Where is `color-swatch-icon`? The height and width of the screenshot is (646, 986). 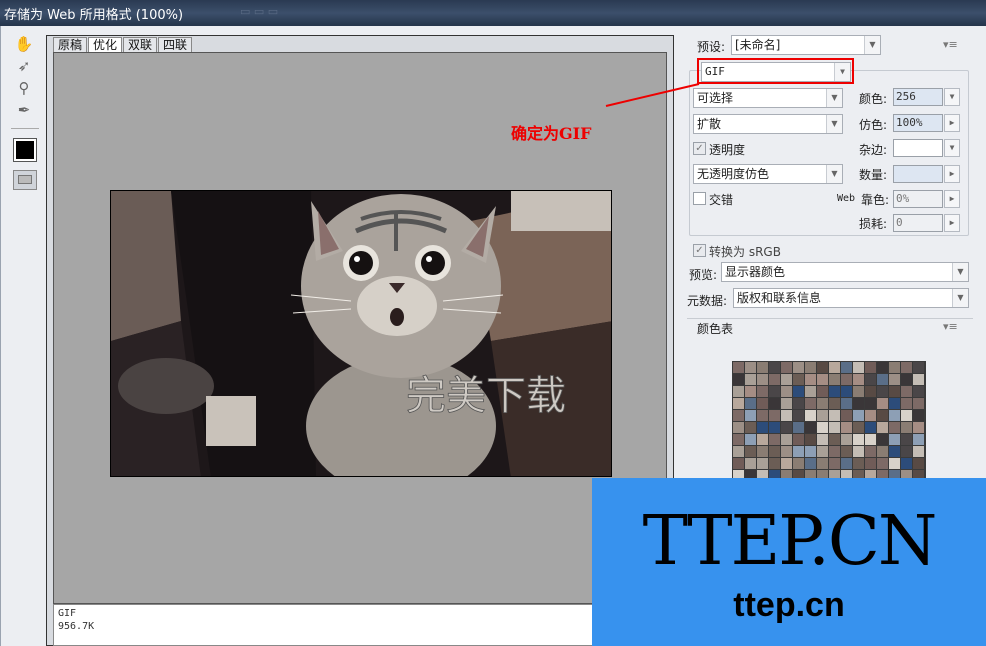 color-swatch-icon is located at coordinates (25, 150).